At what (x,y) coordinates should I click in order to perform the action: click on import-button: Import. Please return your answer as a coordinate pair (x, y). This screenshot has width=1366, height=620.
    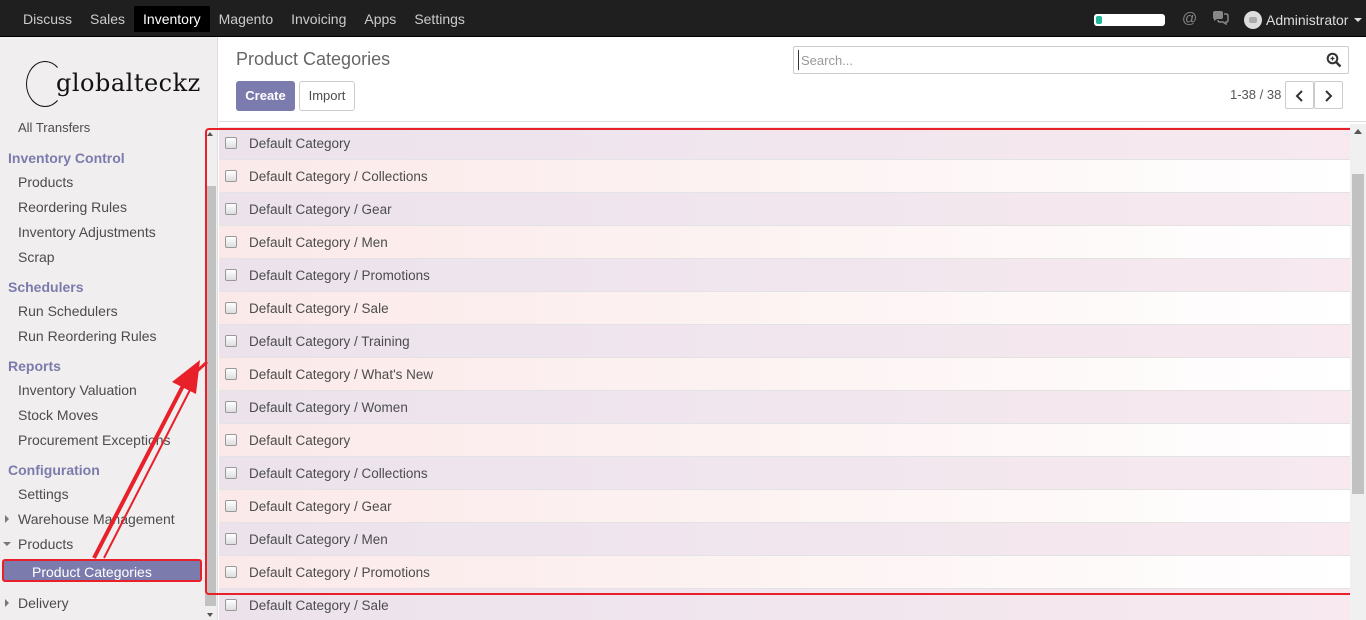
    Looking at the image, I should click on (327, 96).